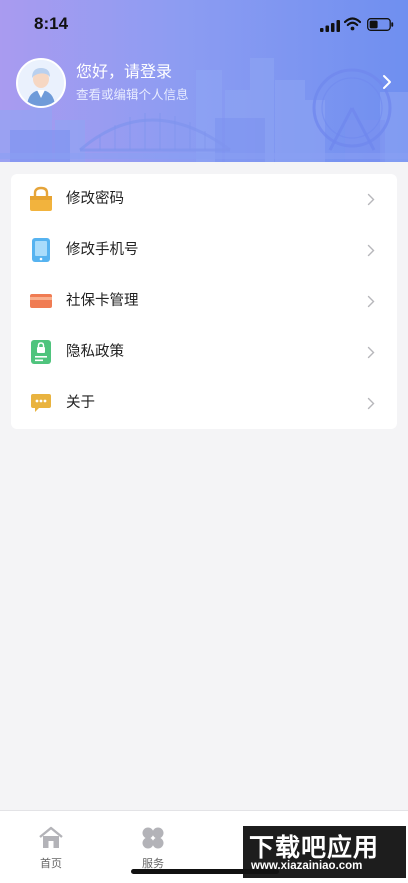 The width and height of the screenshot is (408, 883). What do you see at coordinates (51, 23) in the screenshot?
I see `status-time: 8:14` at bounding box center [51, 23].